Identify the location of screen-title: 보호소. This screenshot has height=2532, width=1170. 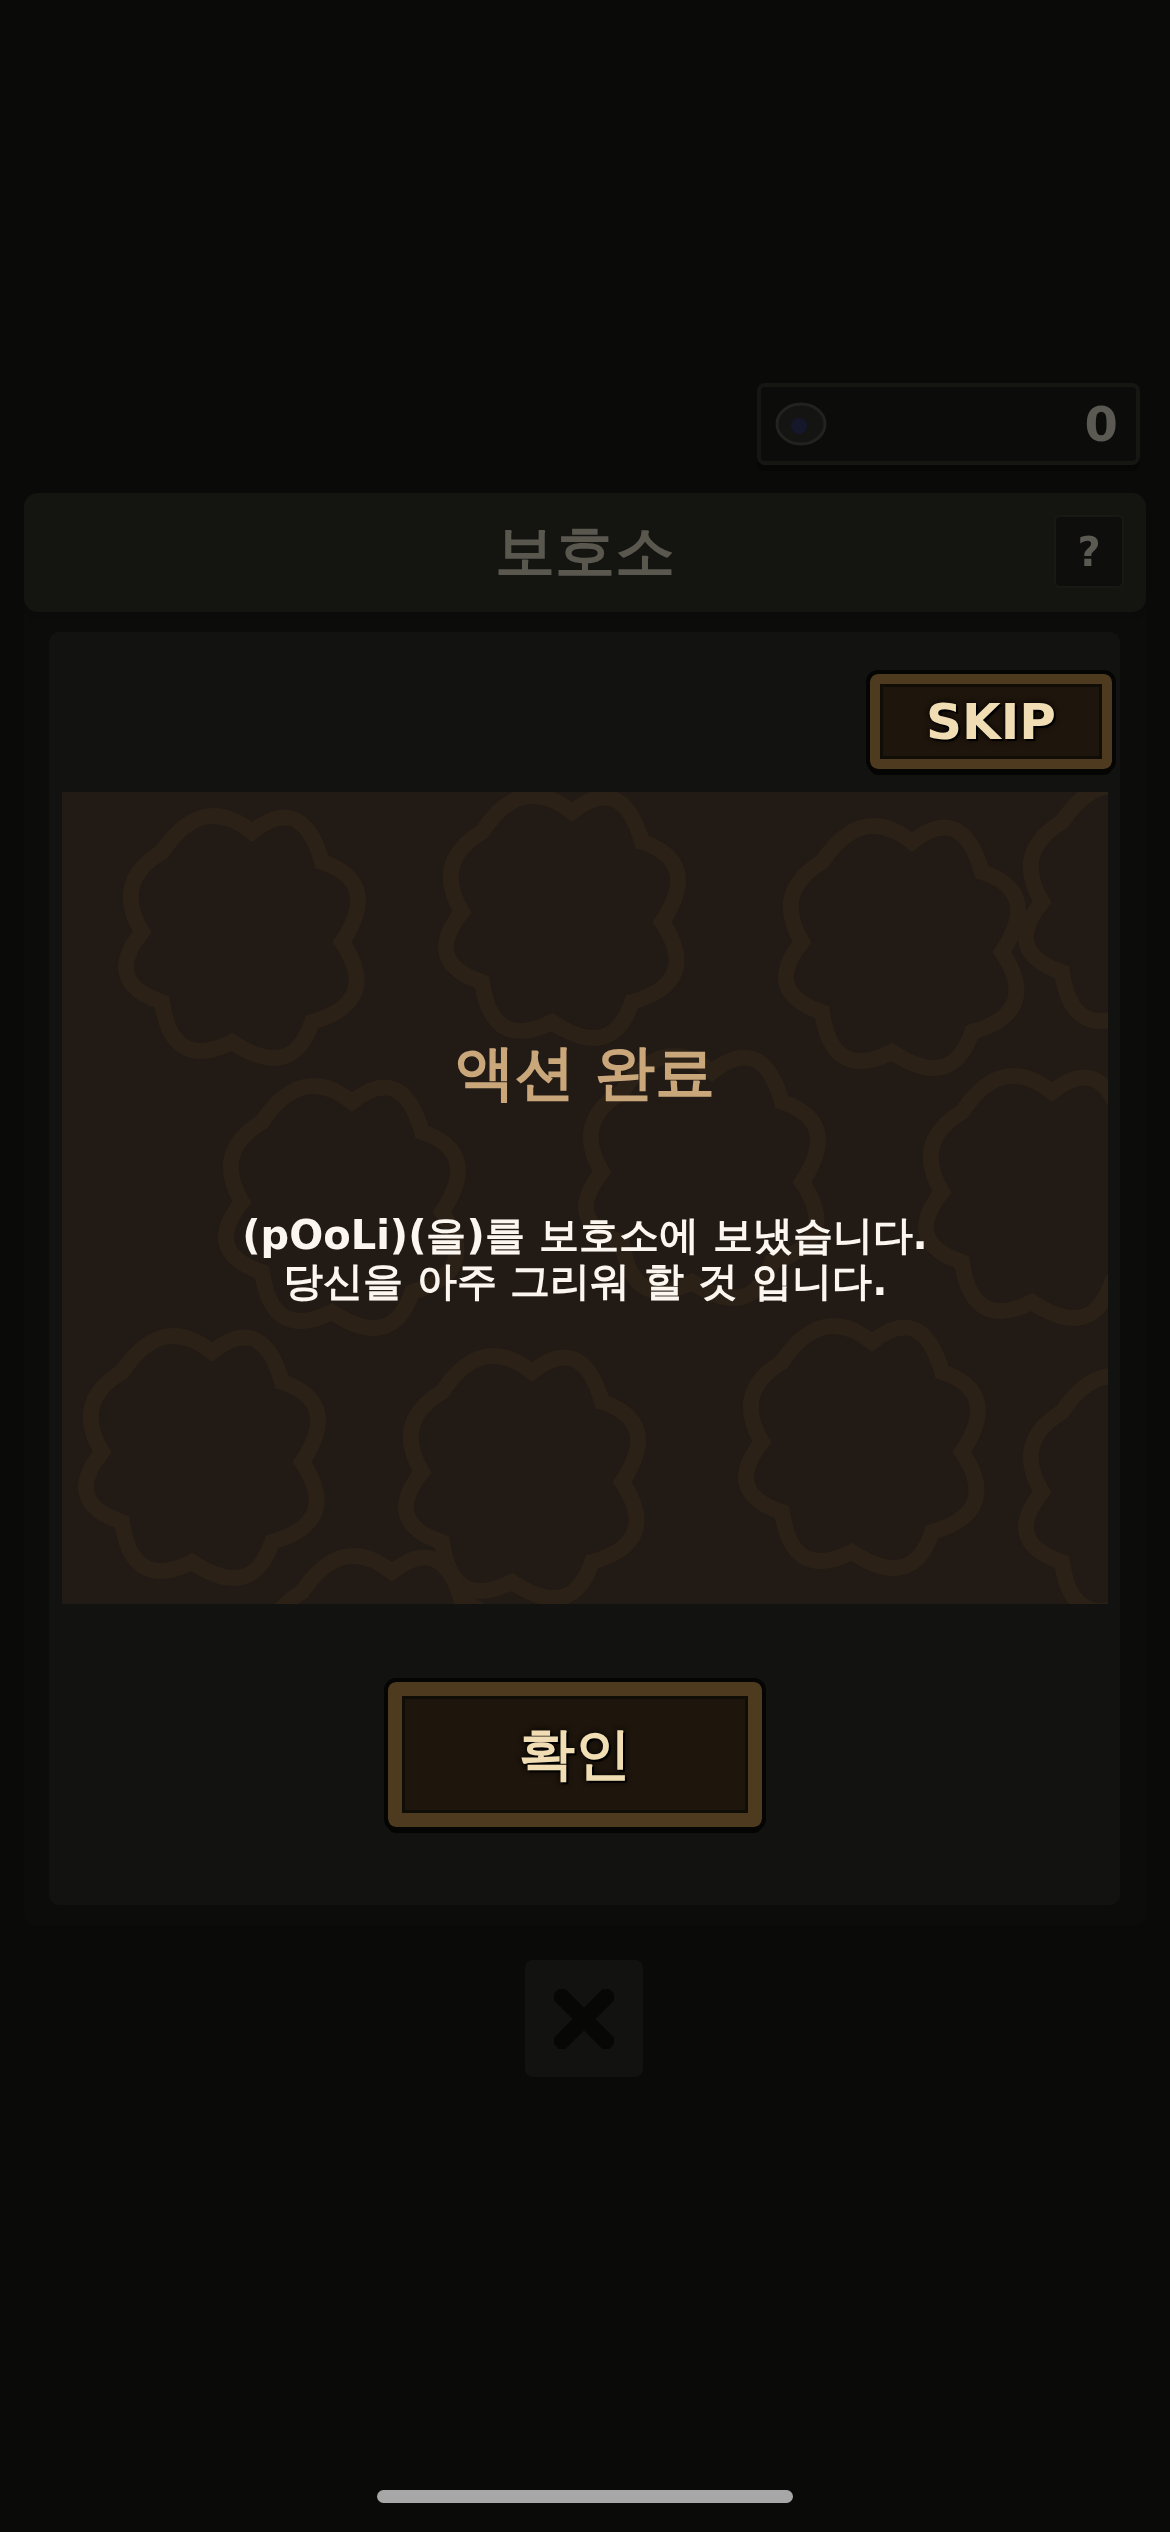
(585, 551).